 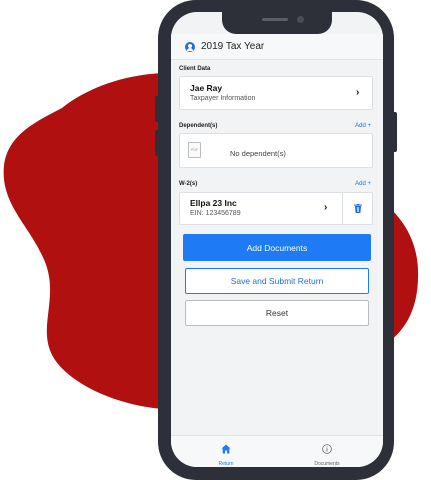 I want to click on tab-bar: Return Documents, so click(x=277, y=451).